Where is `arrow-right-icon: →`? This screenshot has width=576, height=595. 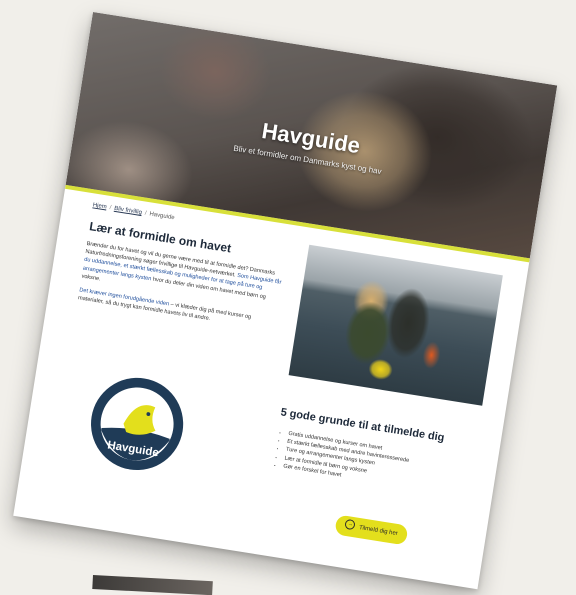 arrow-right-icon: → is located at coordinates (350, 525).